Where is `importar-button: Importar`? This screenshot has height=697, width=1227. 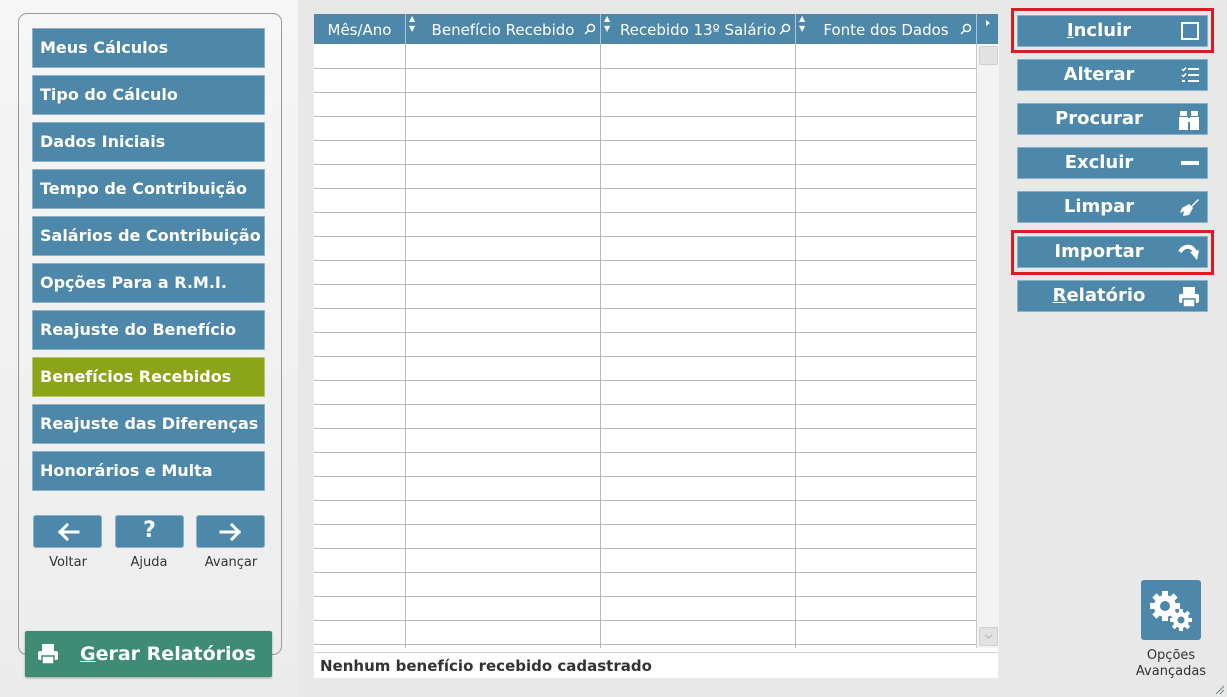
importar-button: Importar is located at coordinates (1112, 252).